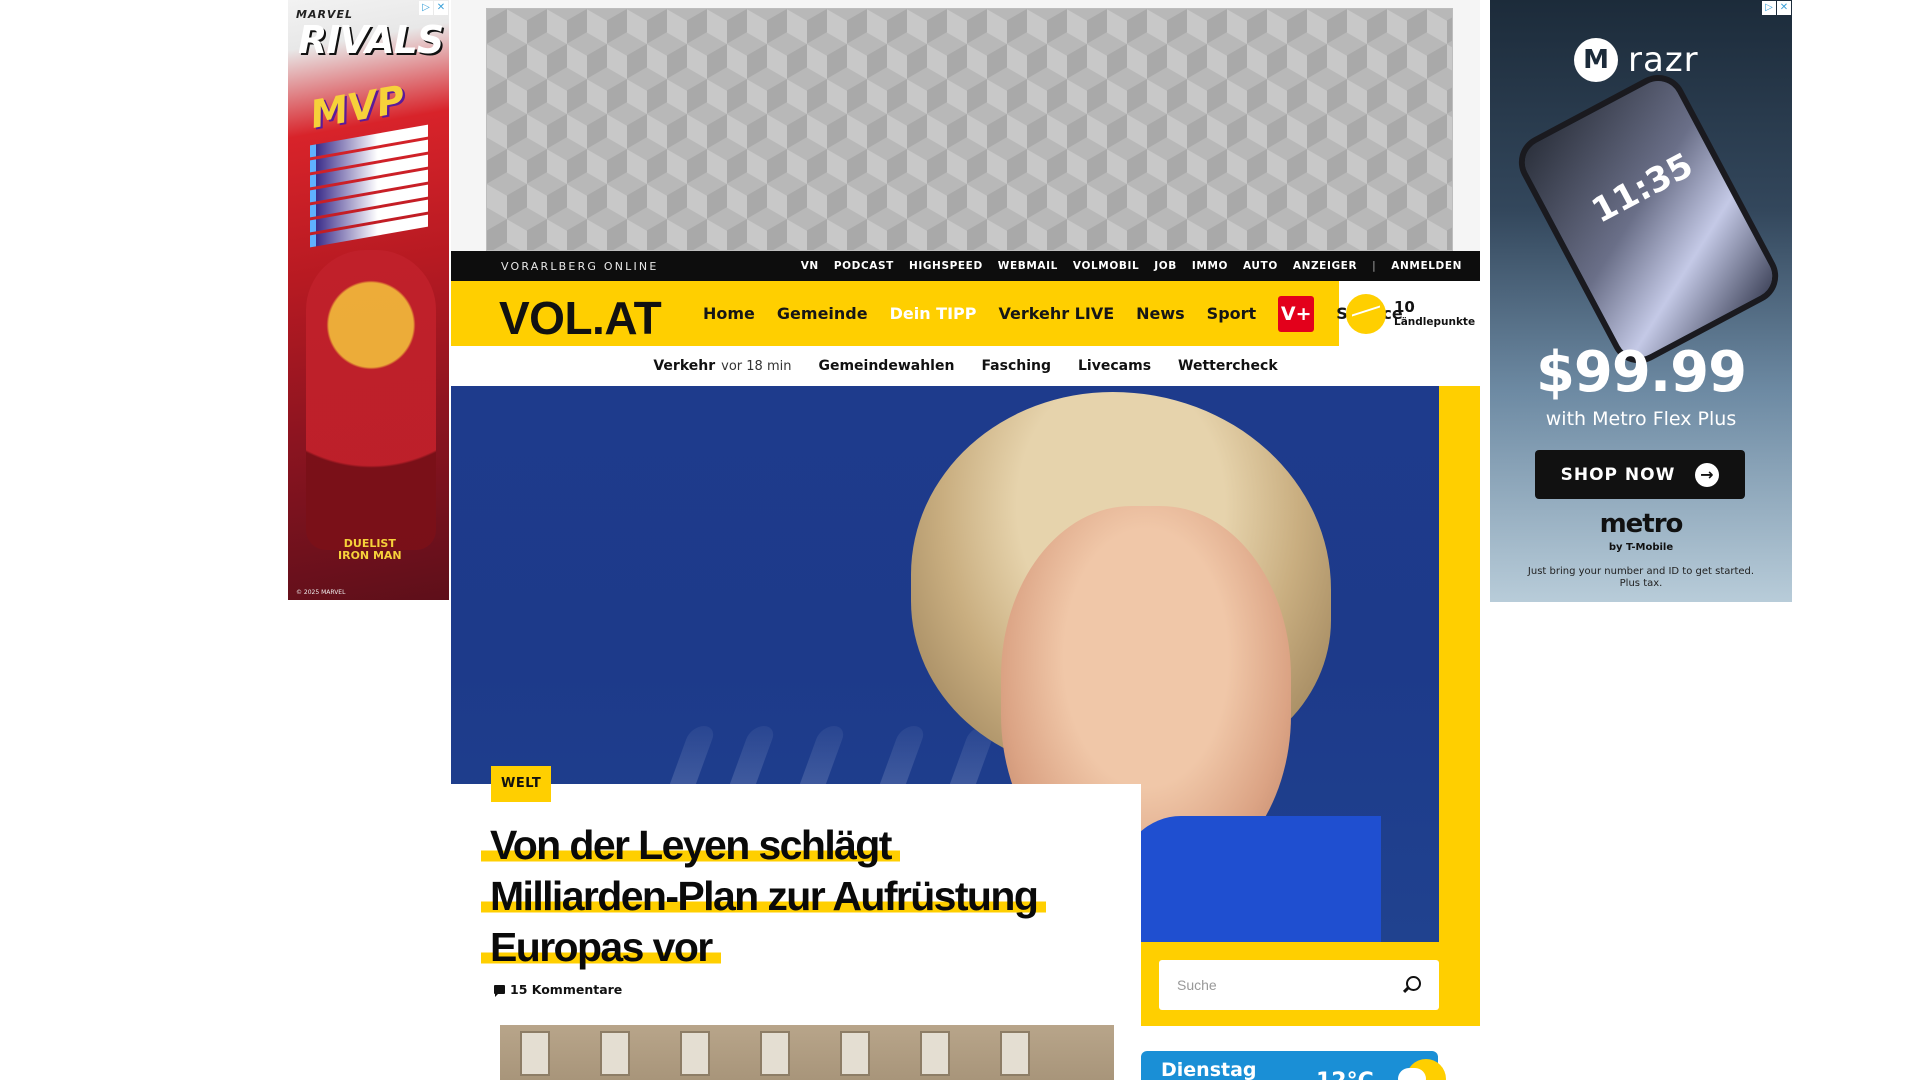 The image size is (1920, 1080). What do you see at coordinates (969, 129) in the screenshot?
I see `top-banner-placeholder` at bounding box center [969, 129].